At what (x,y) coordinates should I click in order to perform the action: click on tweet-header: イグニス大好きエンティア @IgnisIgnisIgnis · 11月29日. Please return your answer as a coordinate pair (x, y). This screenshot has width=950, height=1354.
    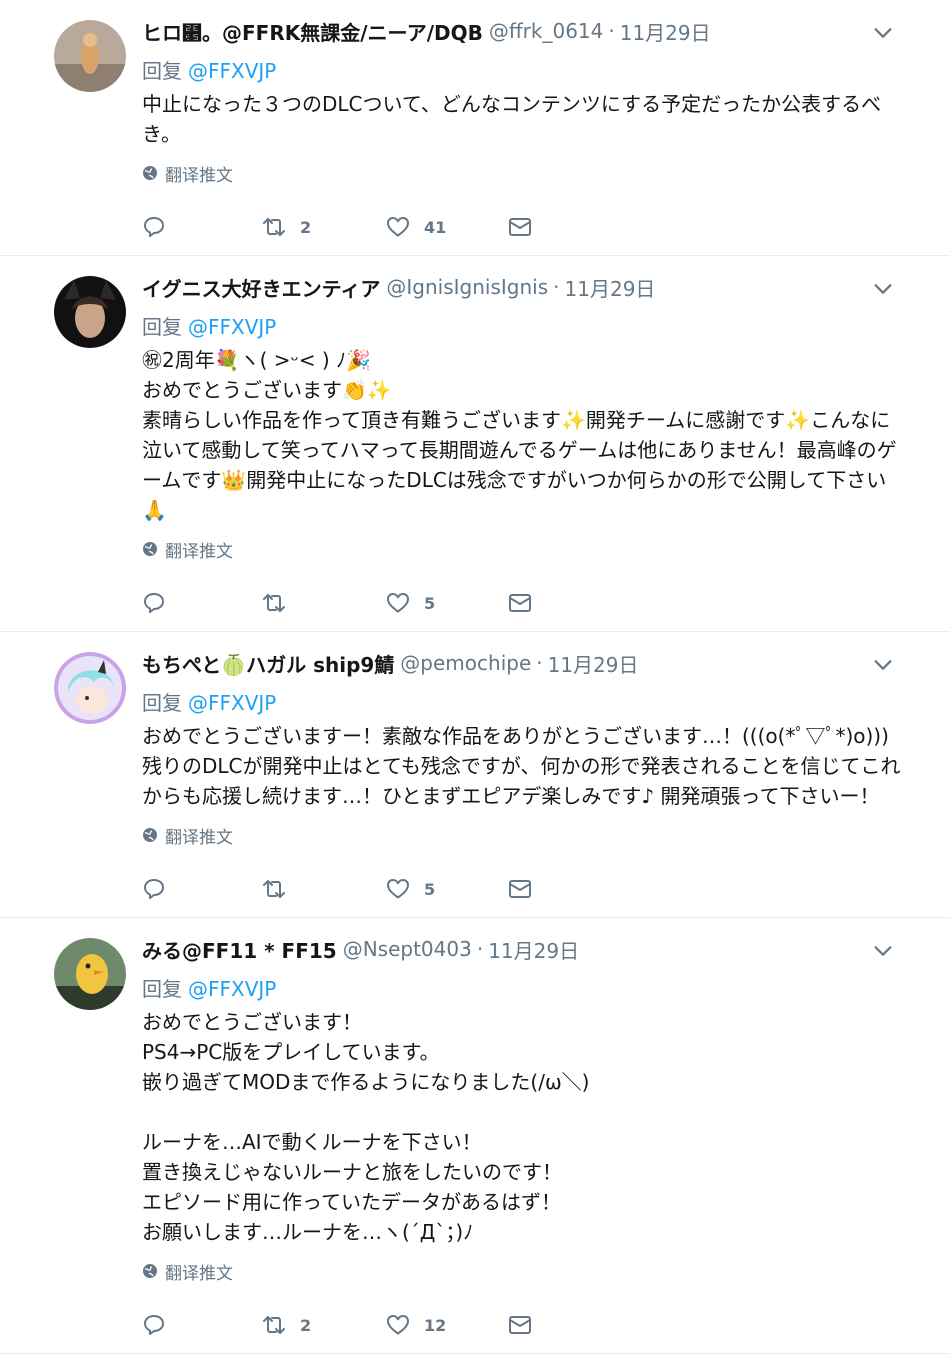
    Looking at the image, I should click on (536, 287).